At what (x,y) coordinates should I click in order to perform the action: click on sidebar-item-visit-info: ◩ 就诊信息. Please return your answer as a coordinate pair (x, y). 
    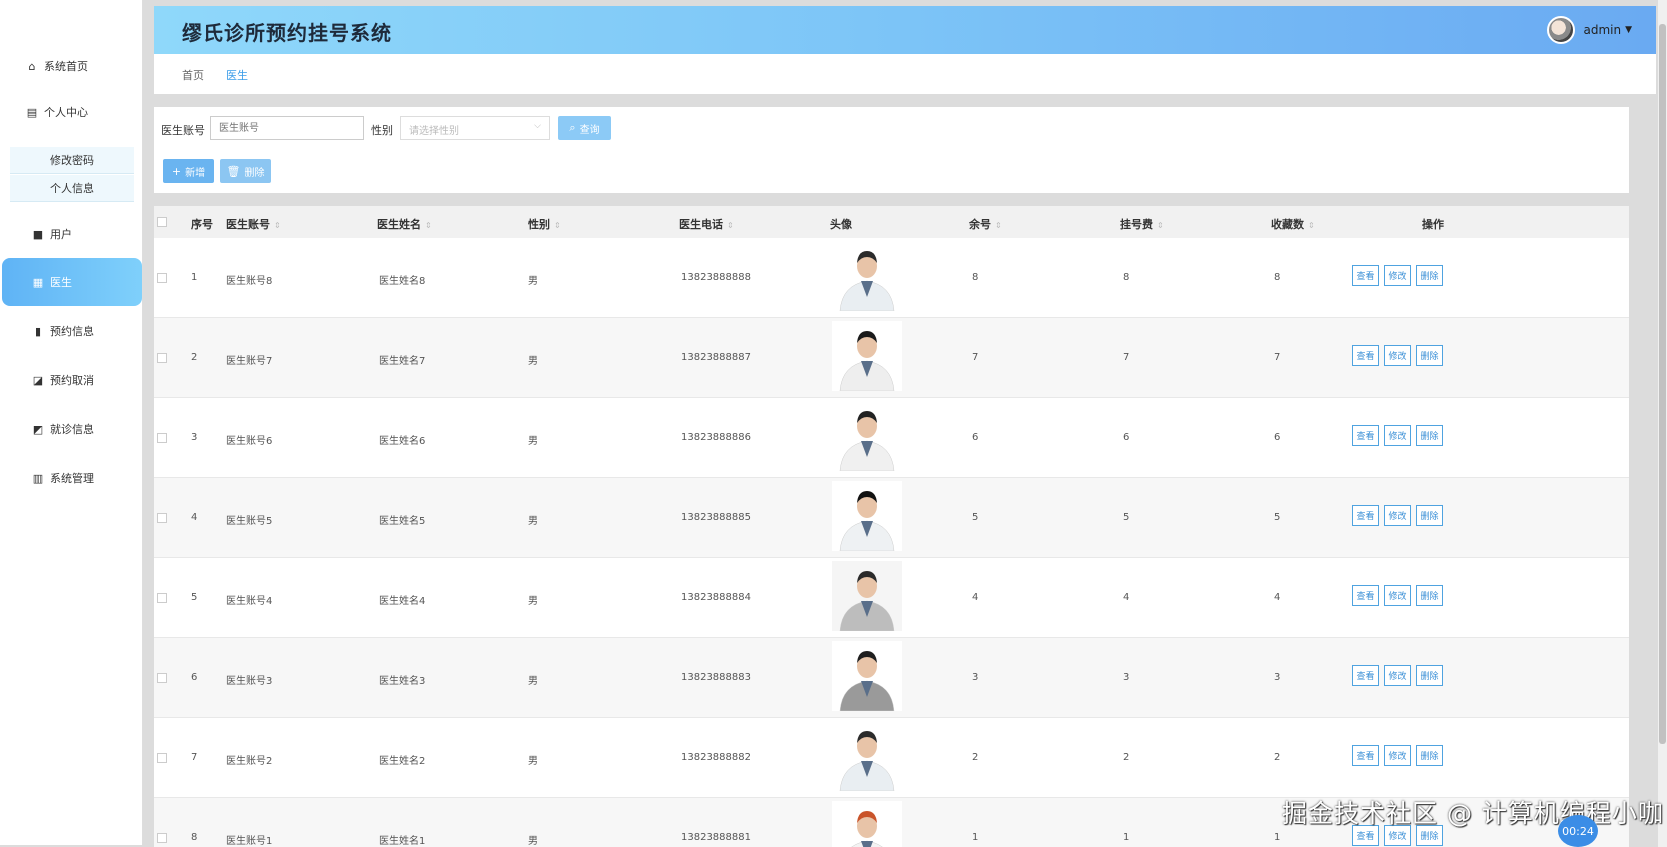
    Looking at the image, I should click on (71, 429).